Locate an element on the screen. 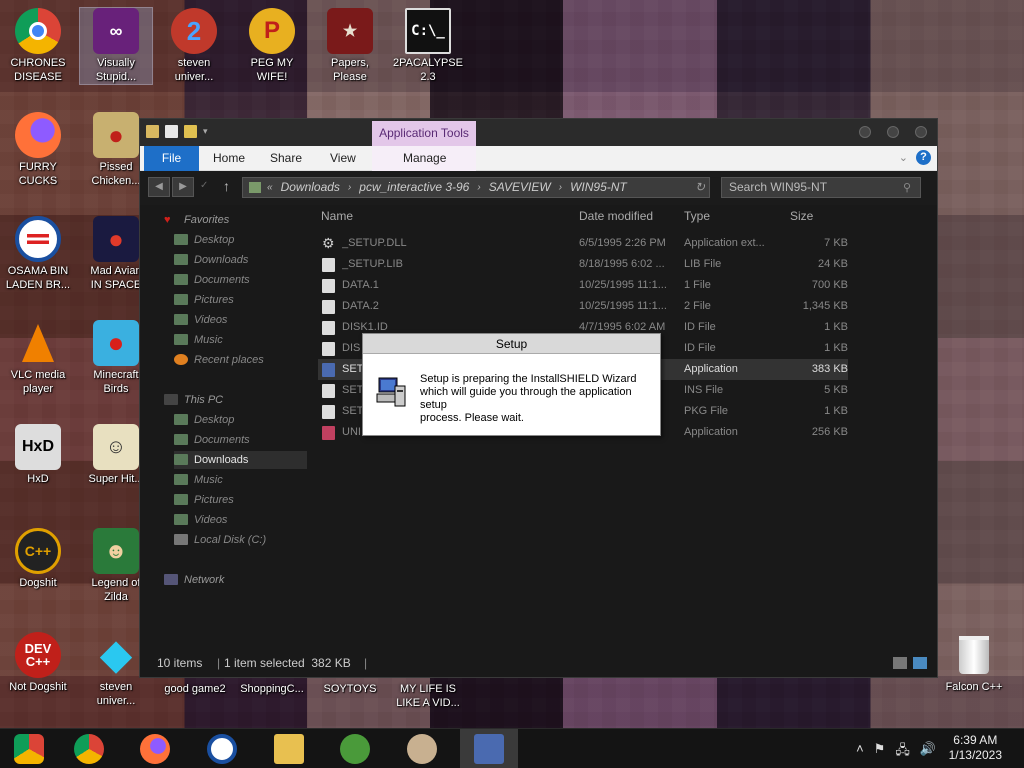 This screenshot has height=768, width=1024. back-button: ◀ is located at coordinates (159, 187).